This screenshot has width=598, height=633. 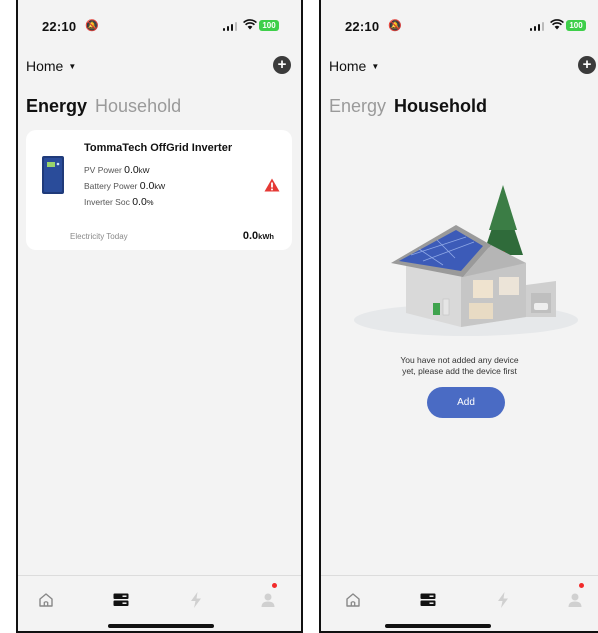 I want to click on pv-power-row: PV Power 0.0kW, so click(x=117, y=170).